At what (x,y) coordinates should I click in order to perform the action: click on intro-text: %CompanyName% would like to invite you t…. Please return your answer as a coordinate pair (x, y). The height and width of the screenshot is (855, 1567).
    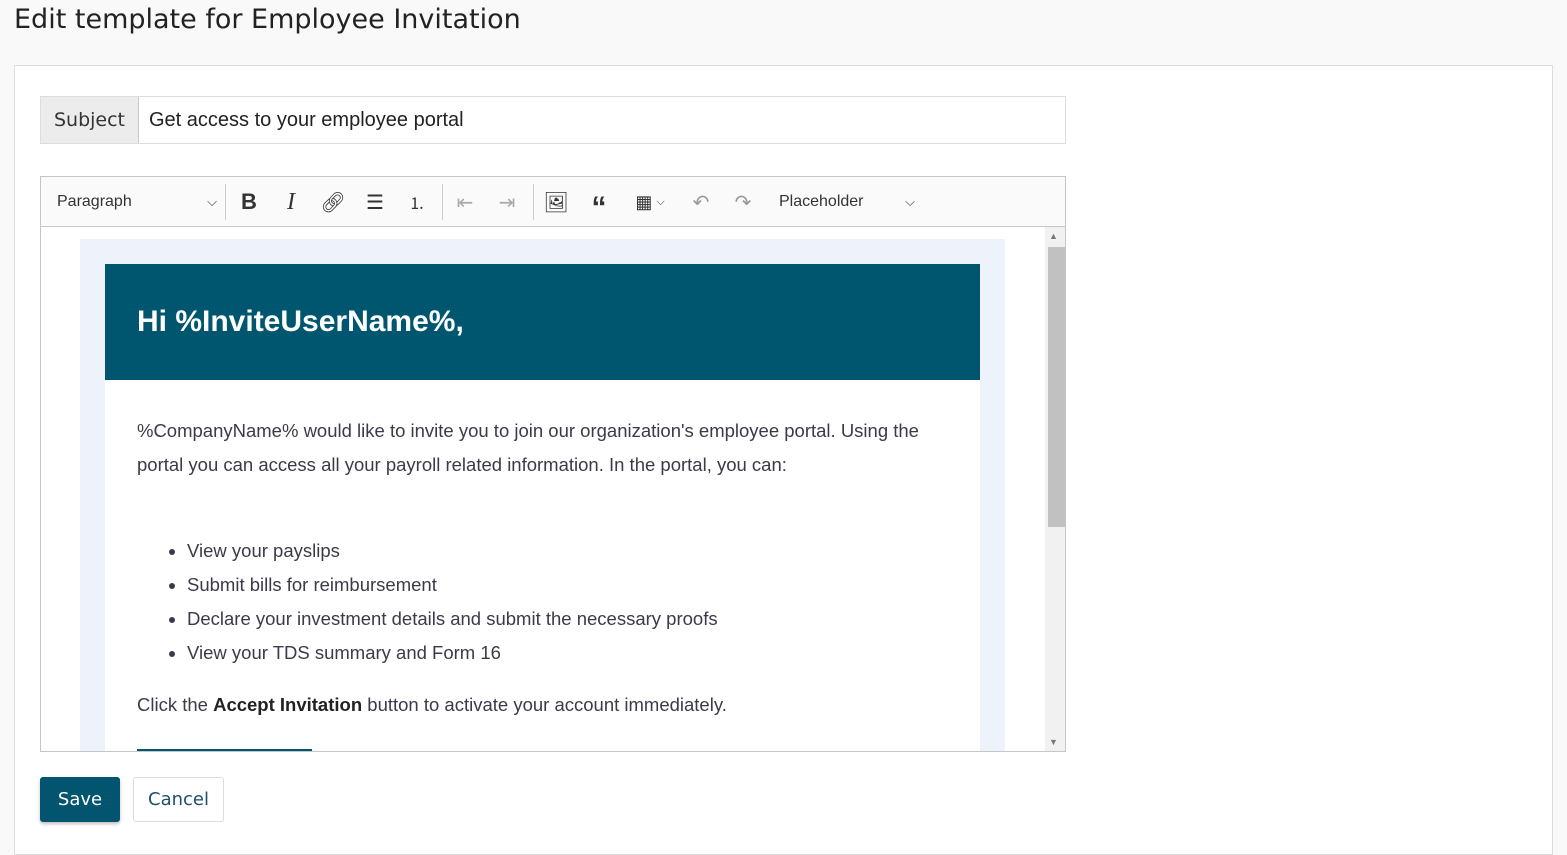
    Looking at the image, I should click on (528, 447).